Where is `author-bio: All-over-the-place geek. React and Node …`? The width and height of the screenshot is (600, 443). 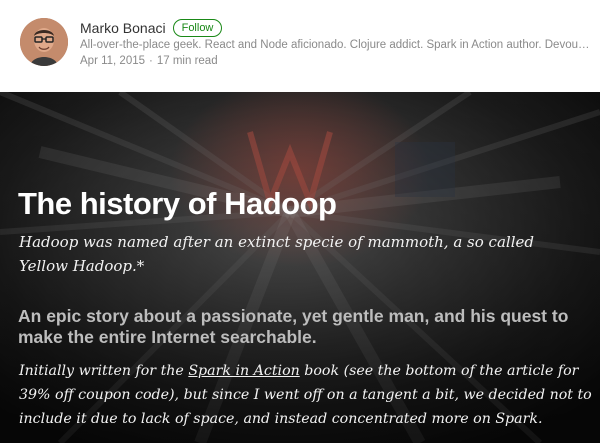
author-bio: All-over-the-place geek. React and Node … is located at coordinates (335, 45).